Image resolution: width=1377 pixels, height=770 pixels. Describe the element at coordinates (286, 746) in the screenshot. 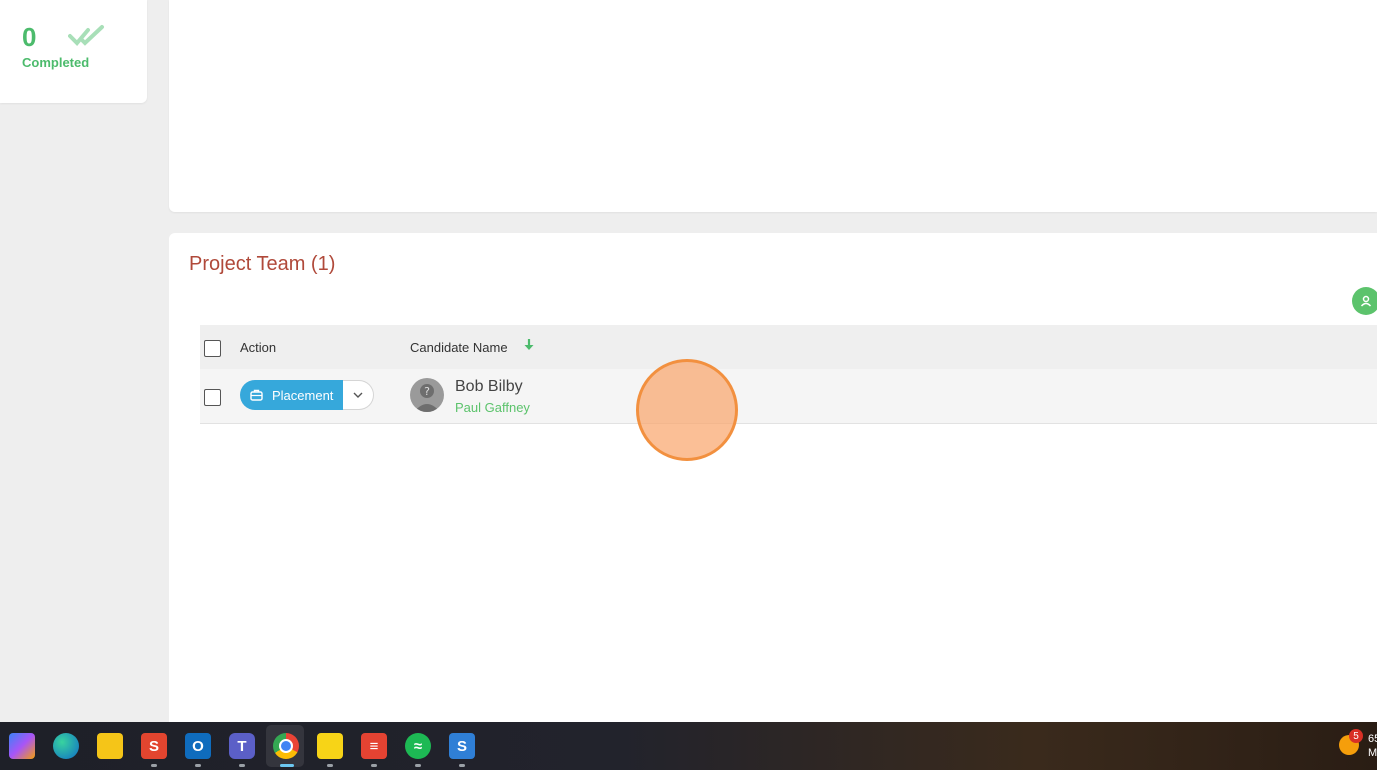

I see `chrome-icon` at that location.